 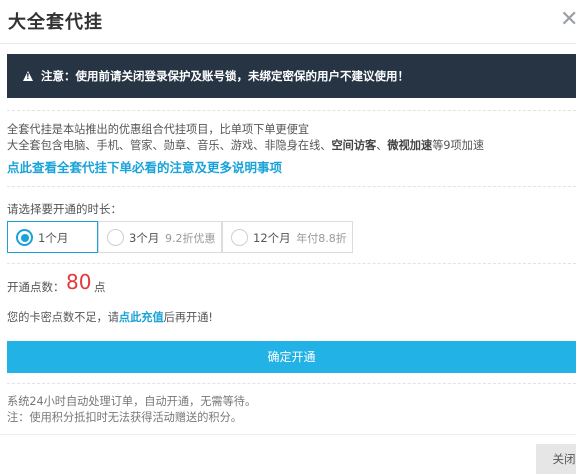 What do you see at coordinates (28, 76) in the screenshot?
I see `warning-triangle-icon` at bounding box center [28, 76].